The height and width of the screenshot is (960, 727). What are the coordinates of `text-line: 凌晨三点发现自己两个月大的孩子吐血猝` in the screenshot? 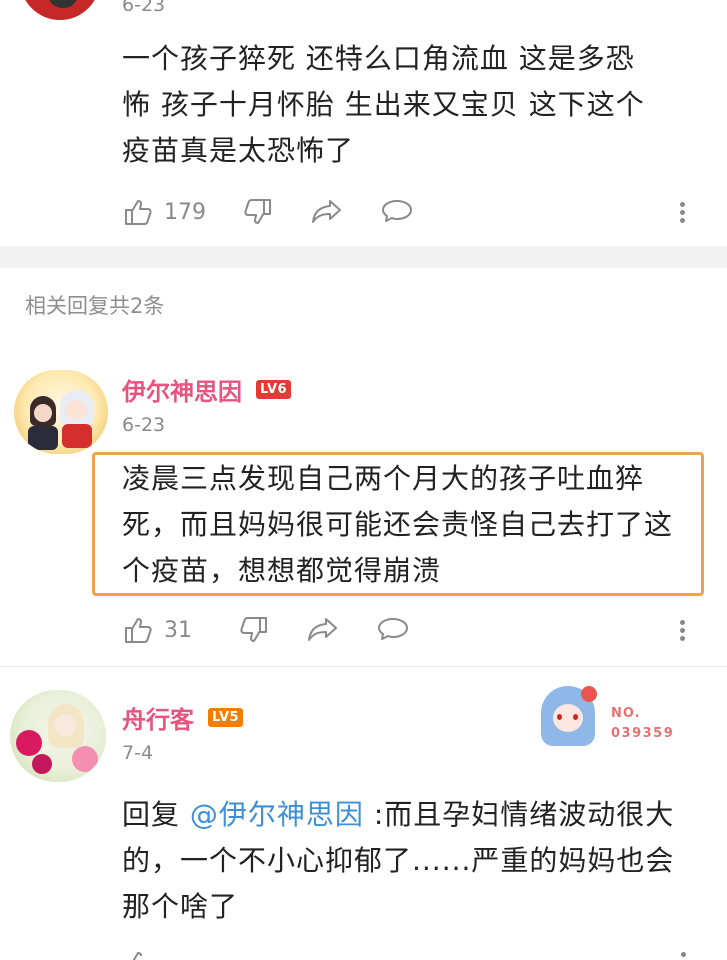 It's located at (383, 478).